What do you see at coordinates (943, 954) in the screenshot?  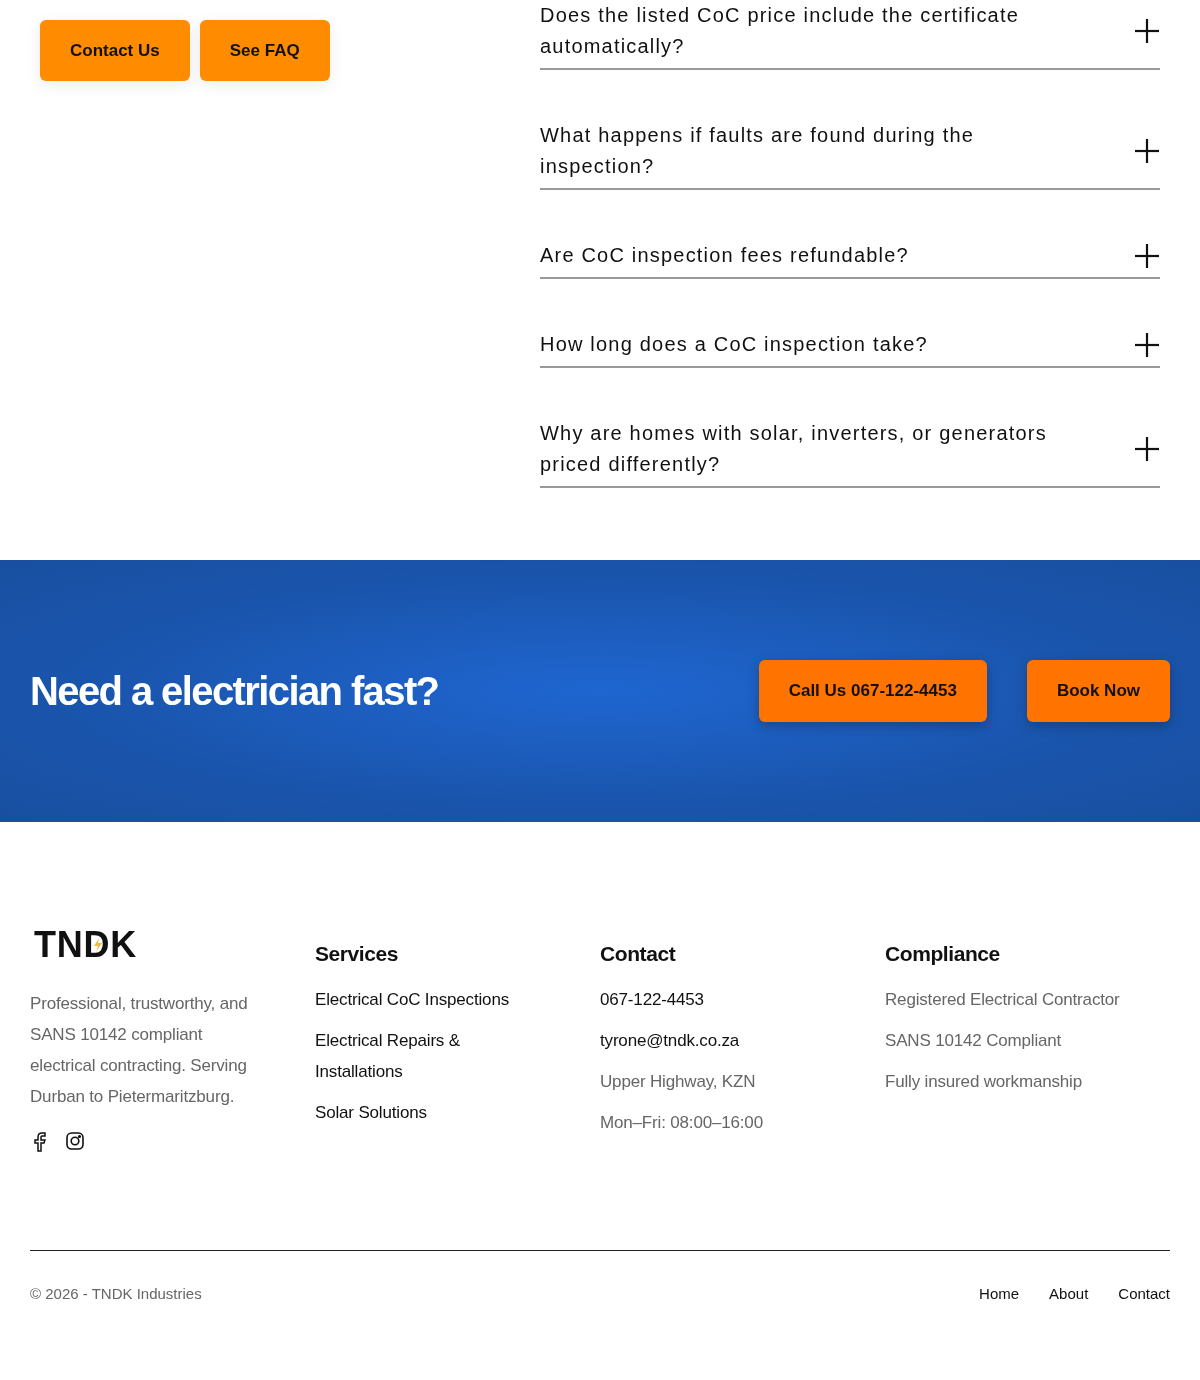 I see `footer-heading: Compliance` at bounding box center [943, 954].